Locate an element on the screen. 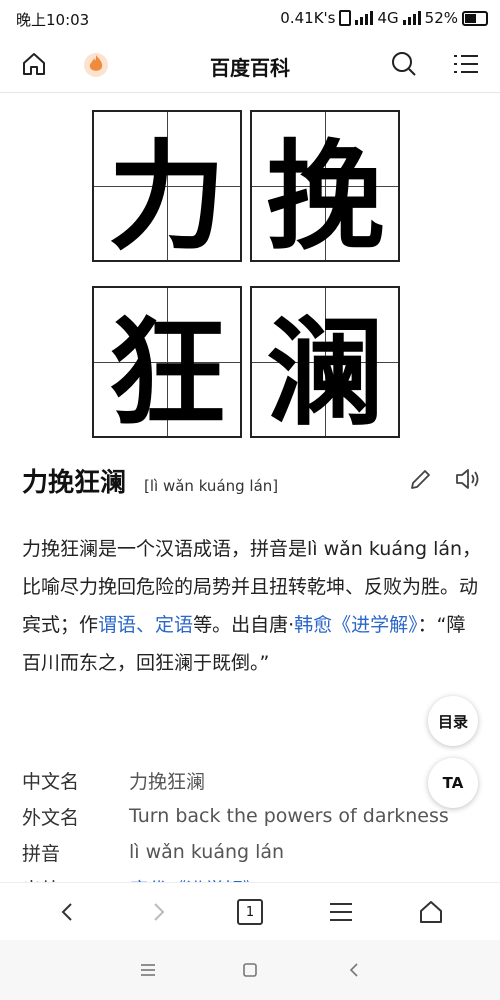 The image size is (500, 1000). menu-lines-icon is located at coordinates (341, 912).